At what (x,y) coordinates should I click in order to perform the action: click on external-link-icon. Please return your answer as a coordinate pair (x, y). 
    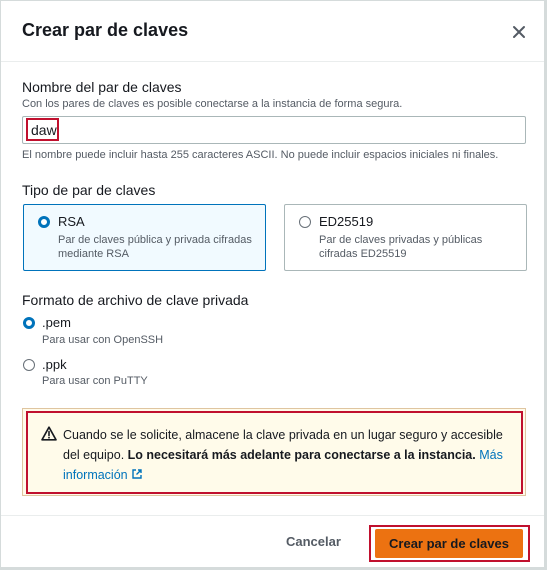
    Looking at the image, I should click on (137, 474).